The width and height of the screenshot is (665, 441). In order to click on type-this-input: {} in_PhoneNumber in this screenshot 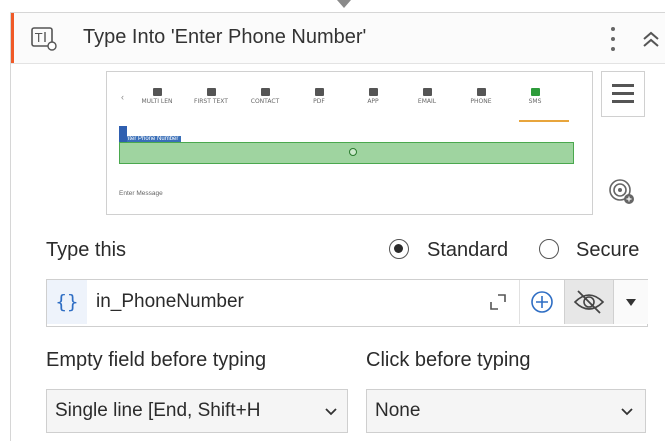, I will do `click(347, 303)`.